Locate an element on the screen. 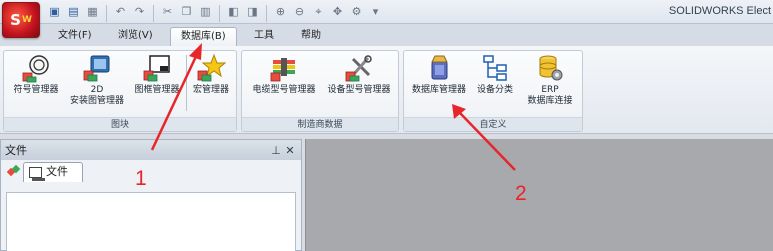  erp-database-connection-label: 数据库连接 is located at coordinates (550, 101).